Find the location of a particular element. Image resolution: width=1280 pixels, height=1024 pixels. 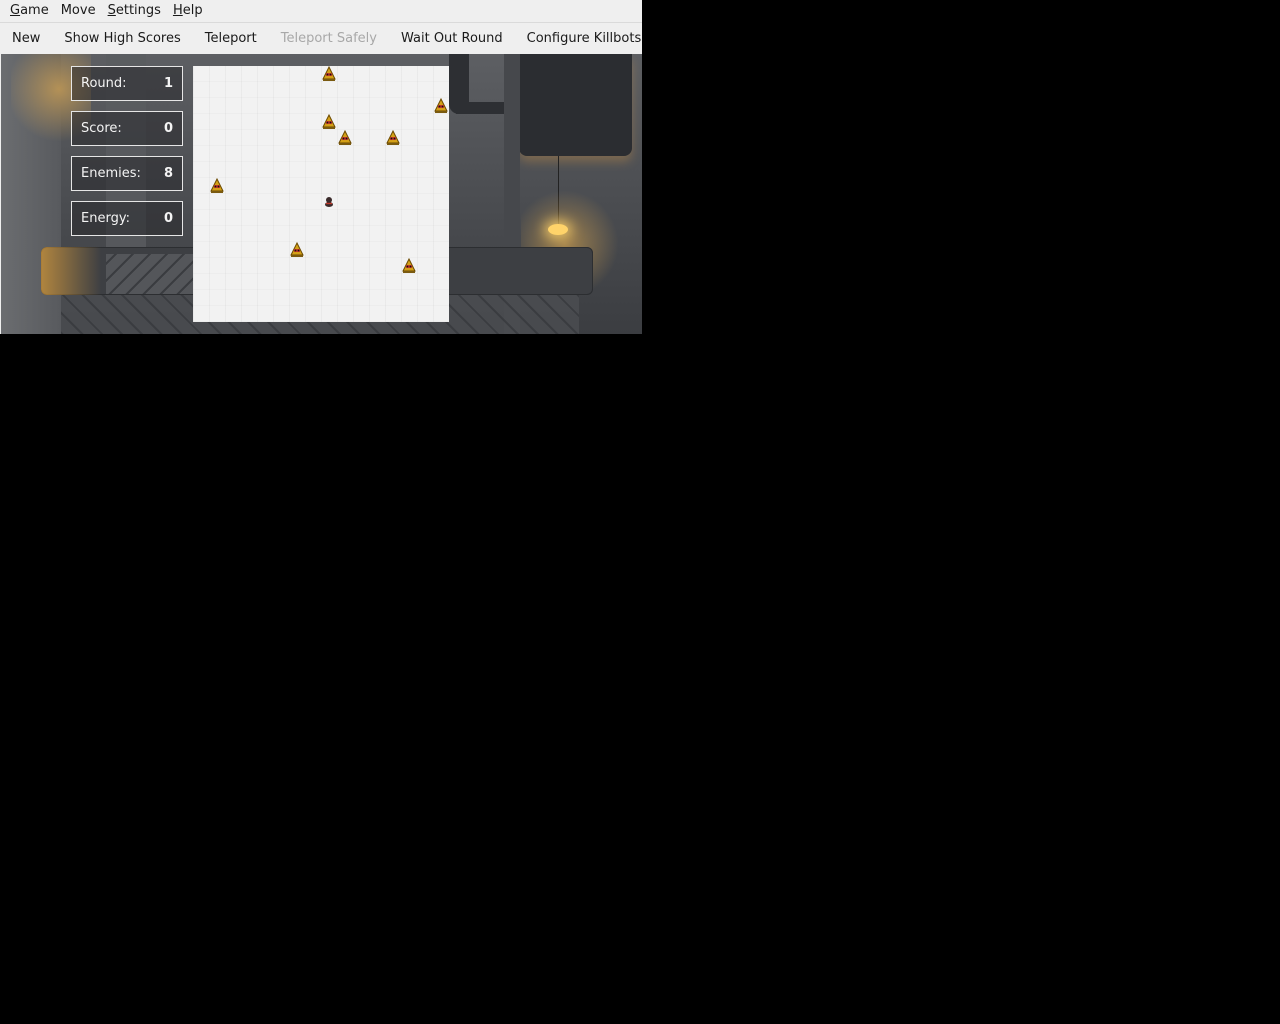

game-scene: Round: 1 Score: 0 Enemies: 8 Energy: 0 is located at coordinates (321, 194).